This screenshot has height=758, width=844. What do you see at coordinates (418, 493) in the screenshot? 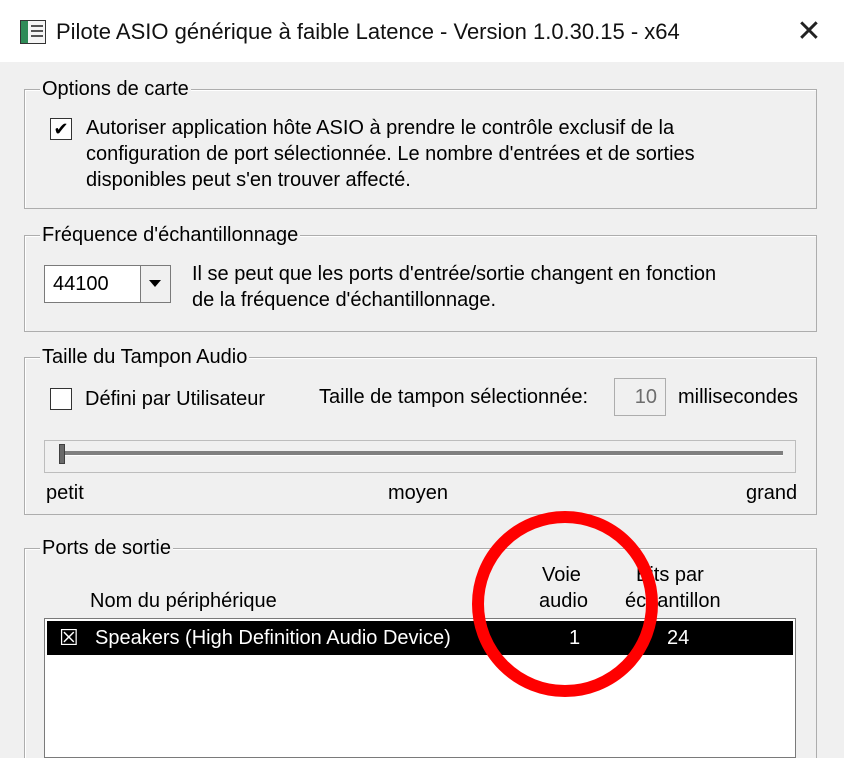
I see `slider-mid-label: moyen` at bounding box center [418, 493].